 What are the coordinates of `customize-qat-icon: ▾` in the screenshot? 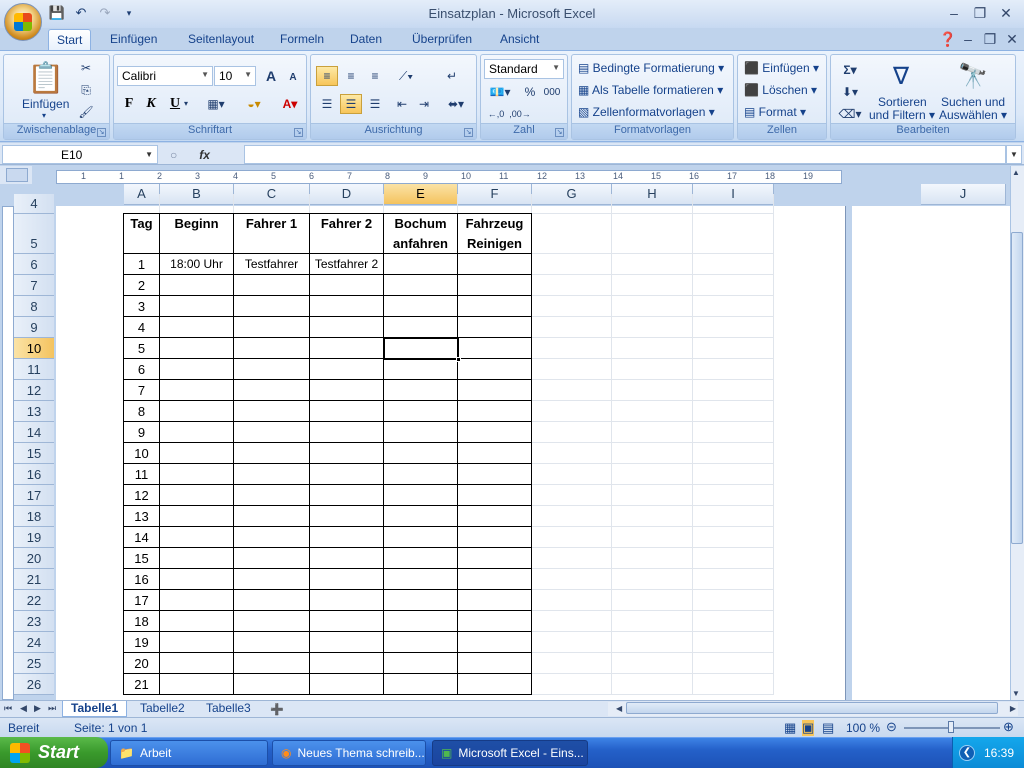 It's located at (129, 13).